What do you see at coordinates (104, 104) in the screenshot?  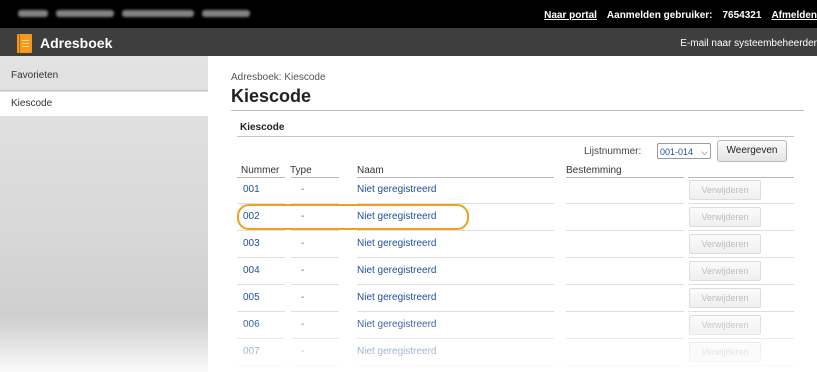 I see `sidebar-item-kiescode: Kiescode` at bounding box center [104, 104].